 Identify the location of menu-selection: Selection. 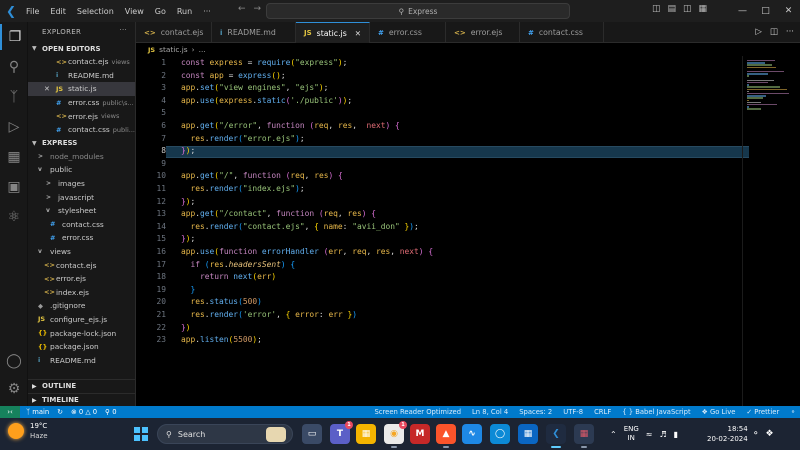
(95, 11).